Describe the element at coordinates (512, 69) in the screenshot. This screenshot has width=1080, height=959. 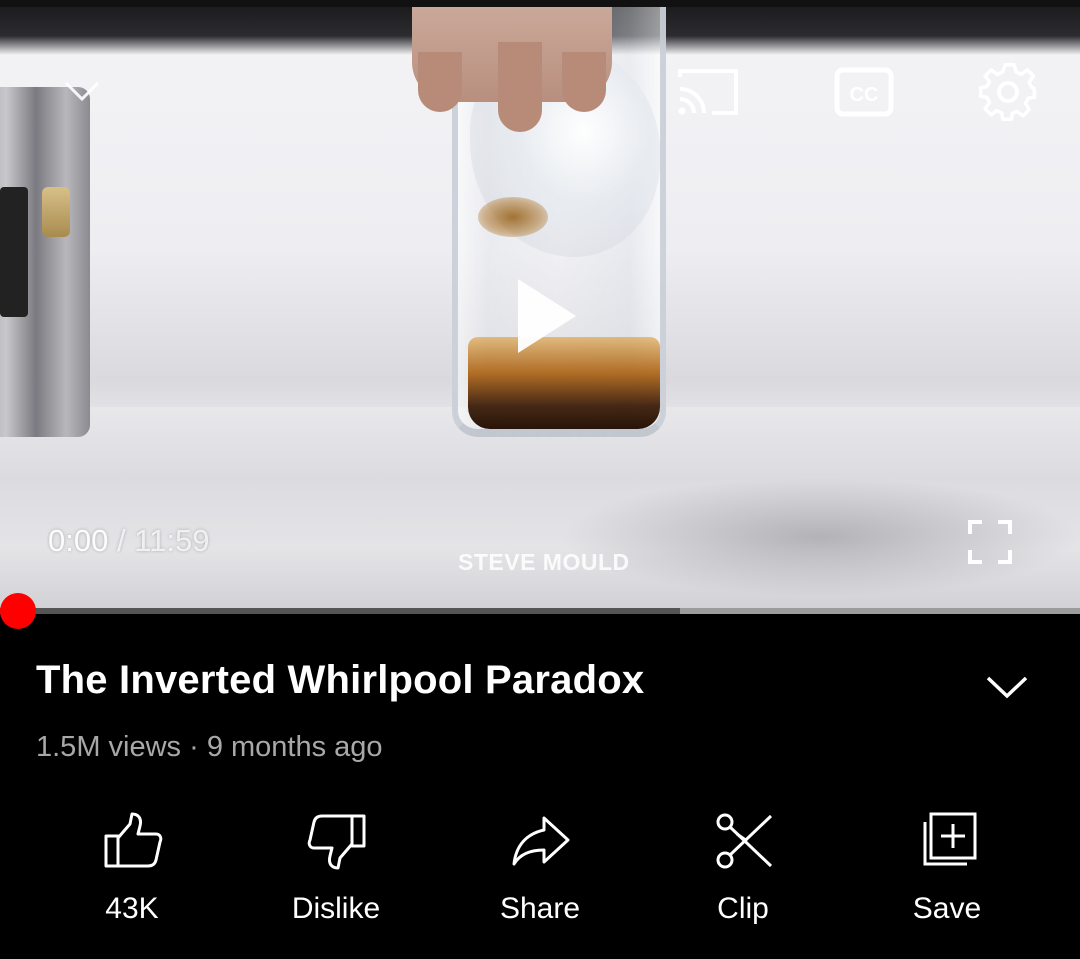
I see `video-frame-hand` at that location.